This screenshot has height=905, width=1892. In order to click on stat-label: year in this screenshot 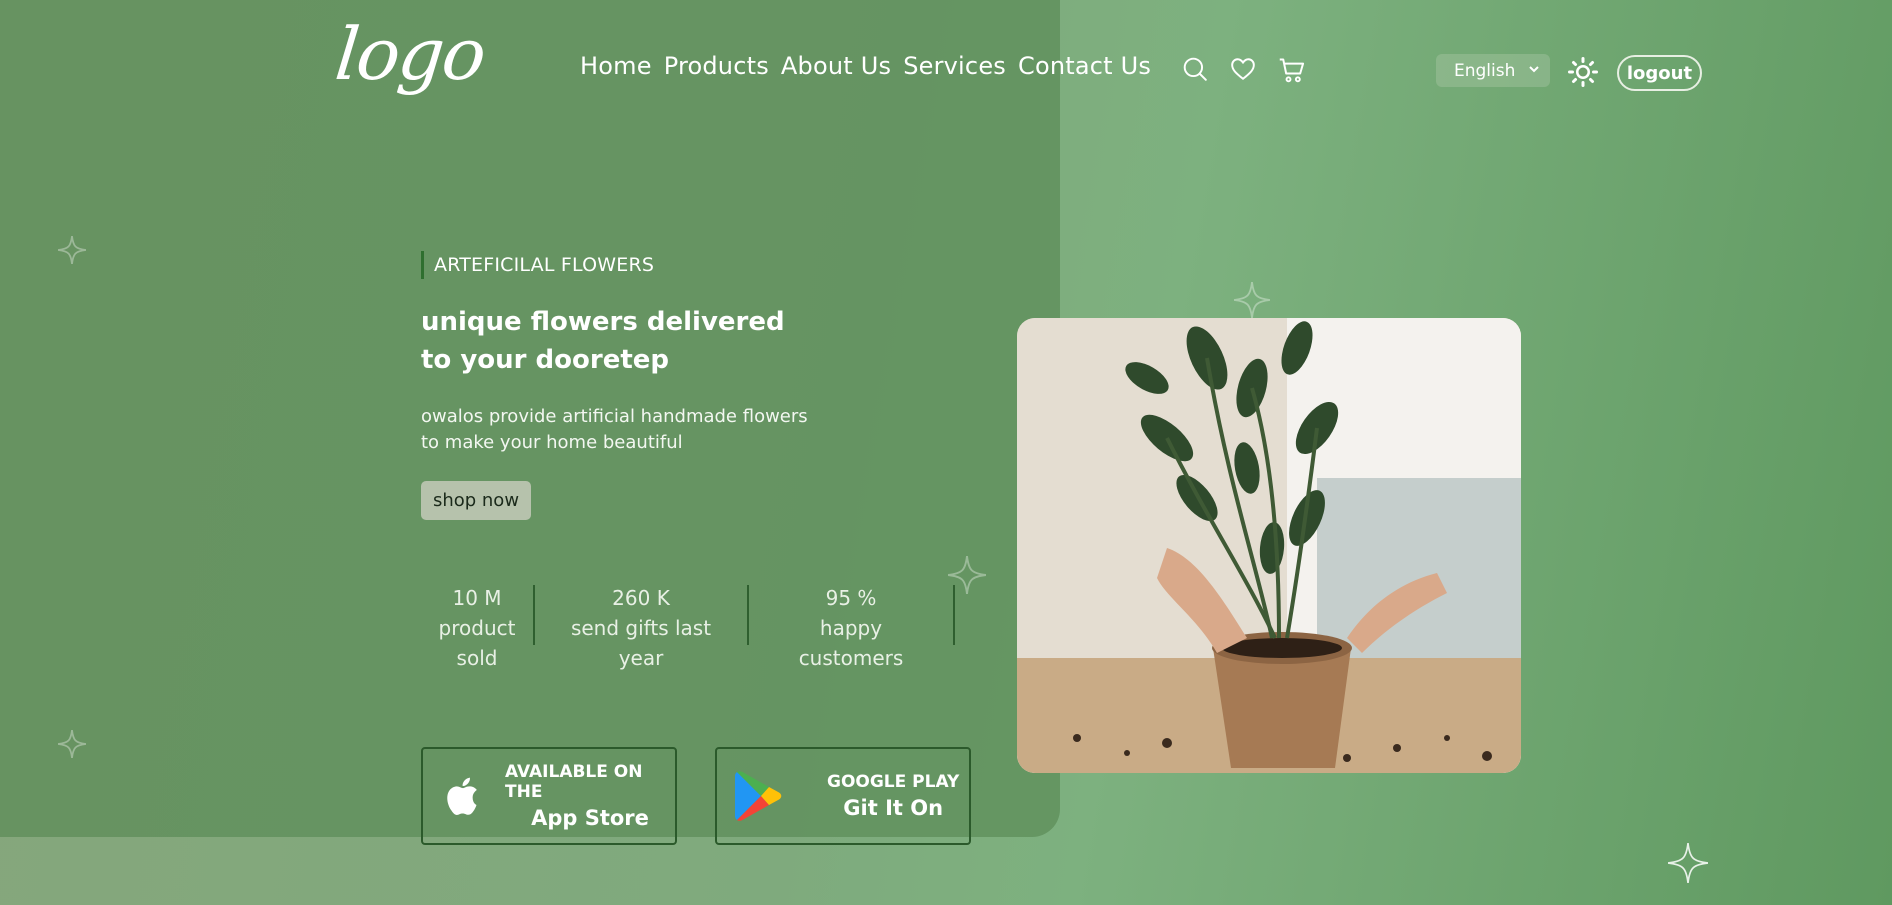, I will do `click(641, 658)`.